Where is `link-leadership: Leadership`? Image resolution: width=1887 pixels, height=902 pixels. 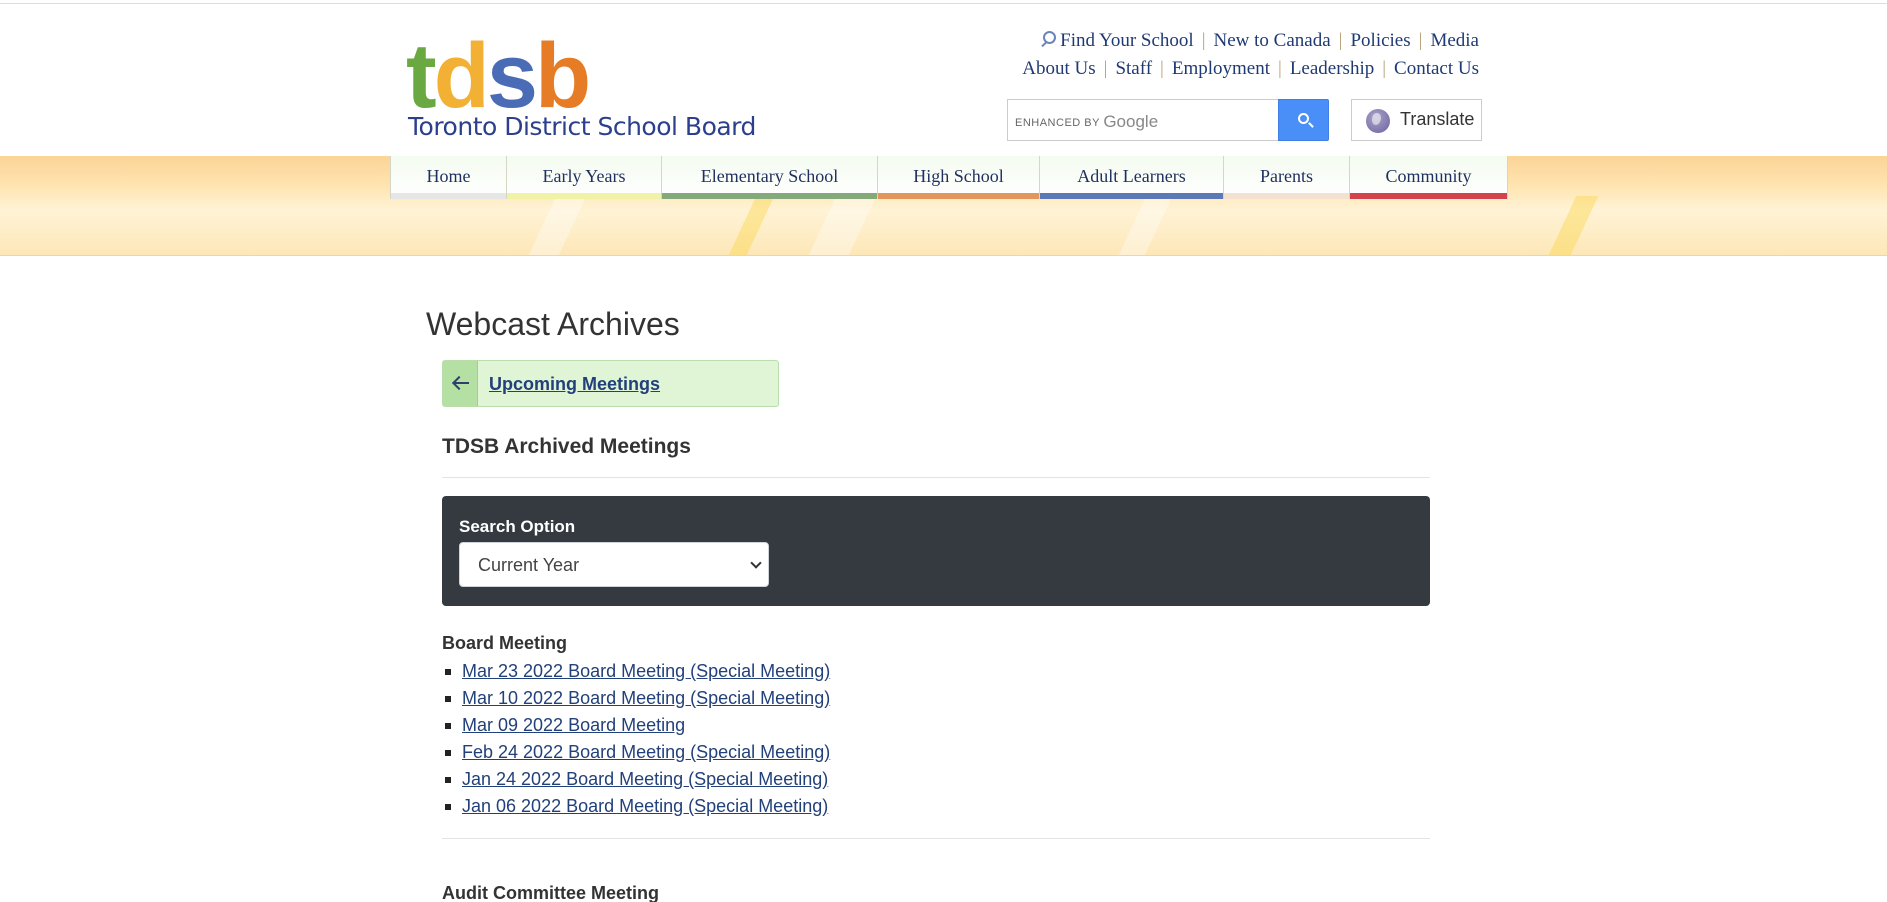
link-leadership: Leadership is located at coordinates (1332, 68).